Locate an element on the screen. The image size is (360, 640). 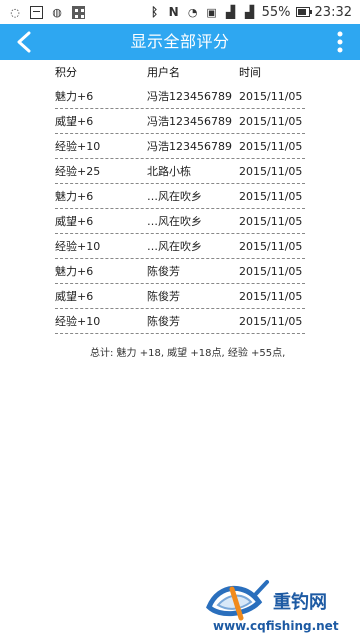
more-vertical-icon is located at coordinates (340, 42).